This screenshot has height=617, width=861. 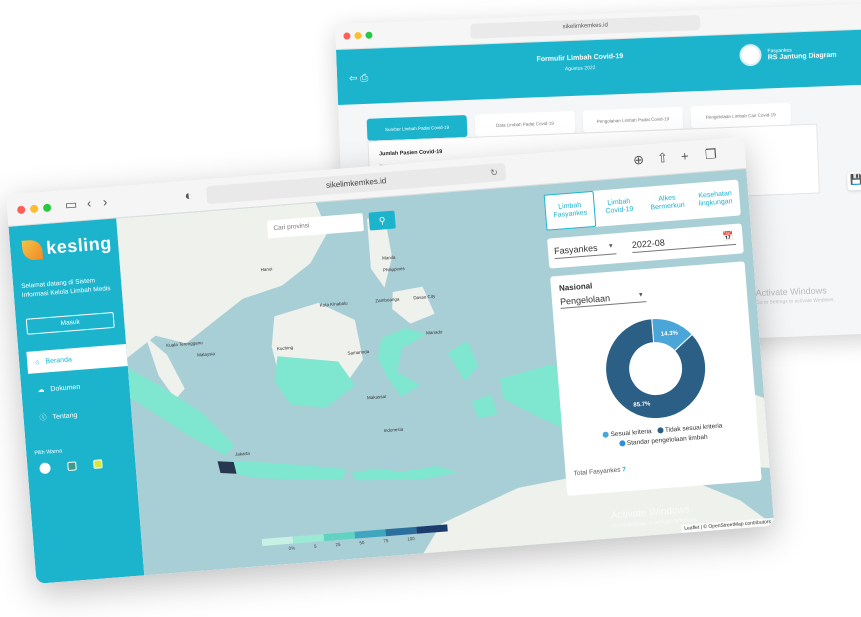 I want to click on tab-limbah-covid: Limbah Covid-19, so click(x=619, y=207).